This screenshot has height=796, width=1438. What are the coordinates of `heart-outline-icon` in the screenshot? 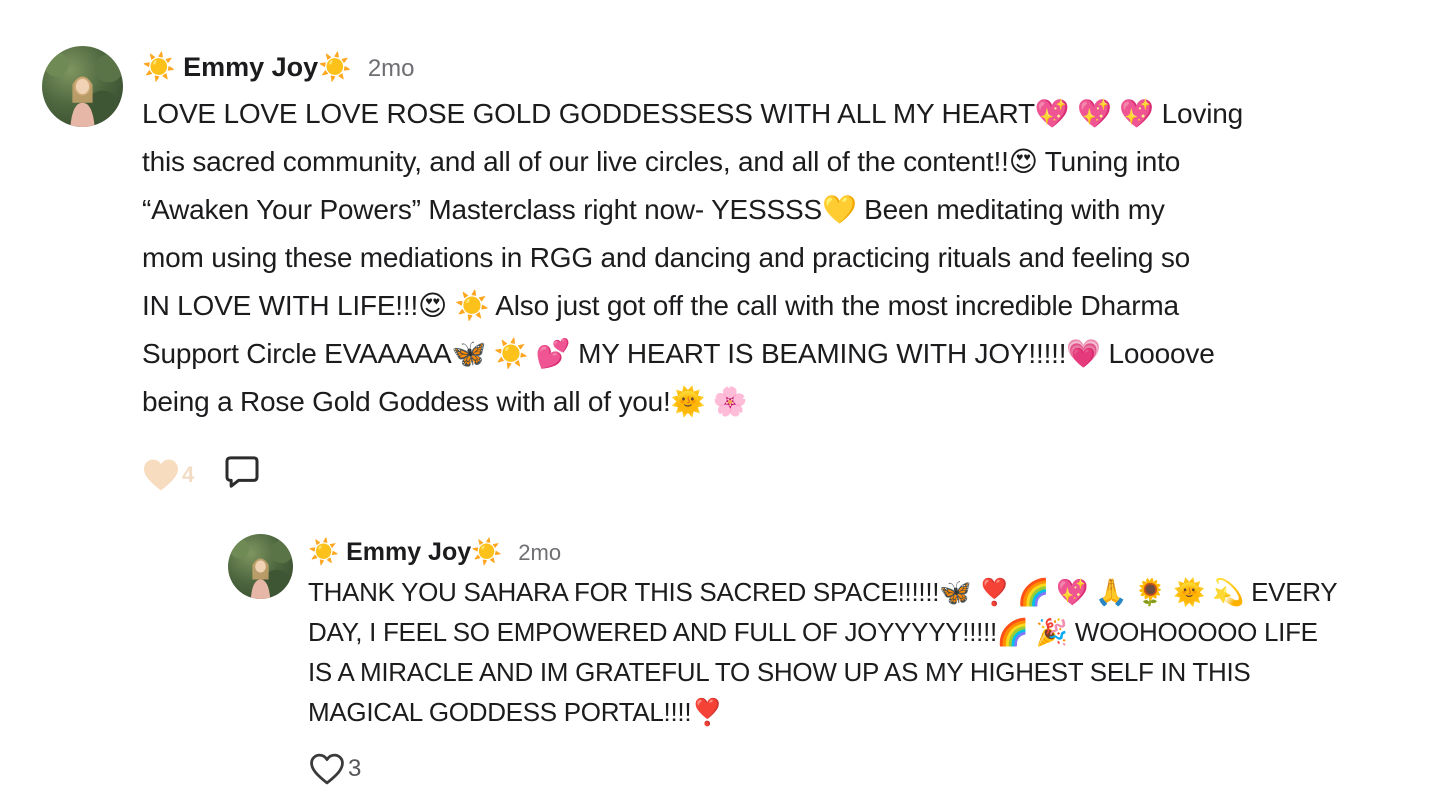 It's located at (327, 769).